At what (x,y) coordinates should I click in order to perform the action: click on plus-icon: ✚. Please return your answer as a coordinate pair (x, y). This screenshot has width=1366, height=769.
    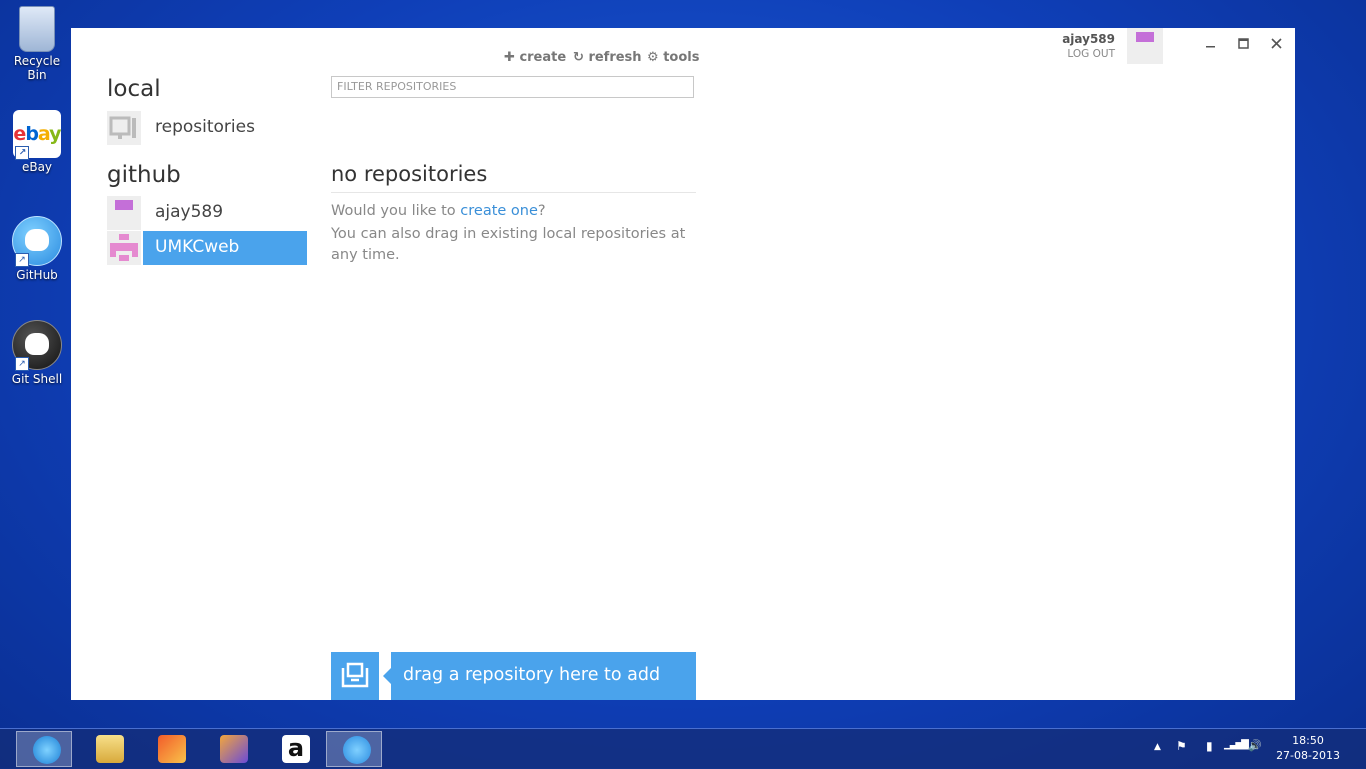
    Looking at the image, I should click on (509, 57).